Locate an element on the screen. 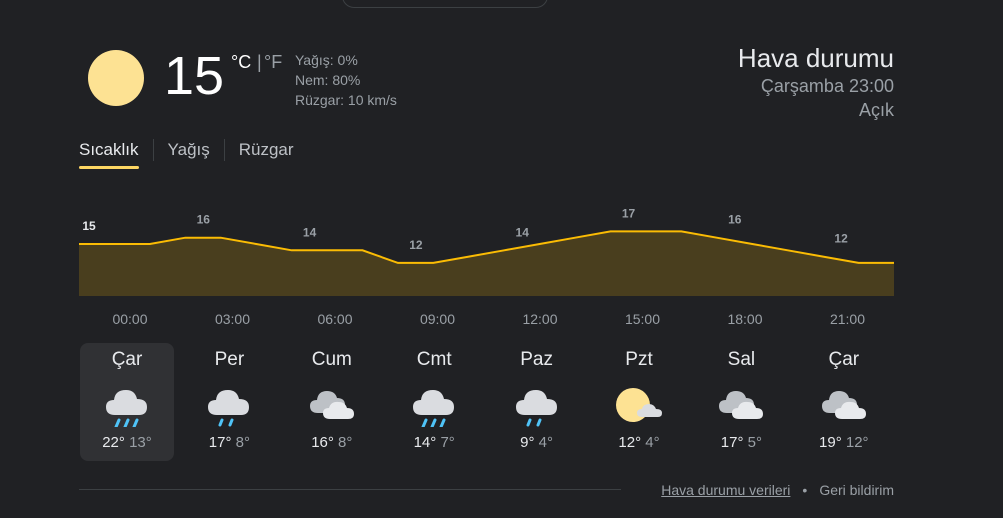 This screenshot has width=1003, height=518. hour-tick-label: 15:00 is located at coordinates (642, 319).